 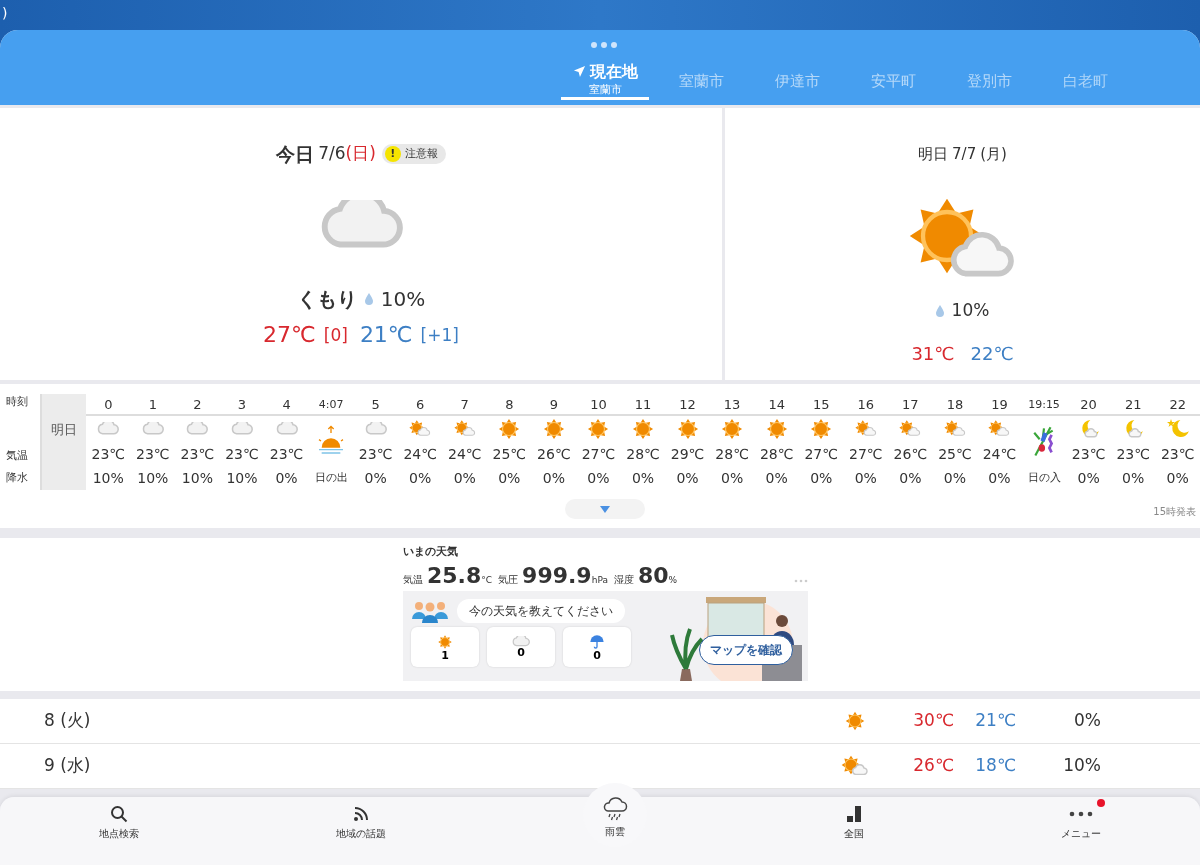 What do you see at coordinates (541, 611) in the screenshot?
I see `survey-prompt: 今の天気を教えてください` at bounding box center [541, 611].